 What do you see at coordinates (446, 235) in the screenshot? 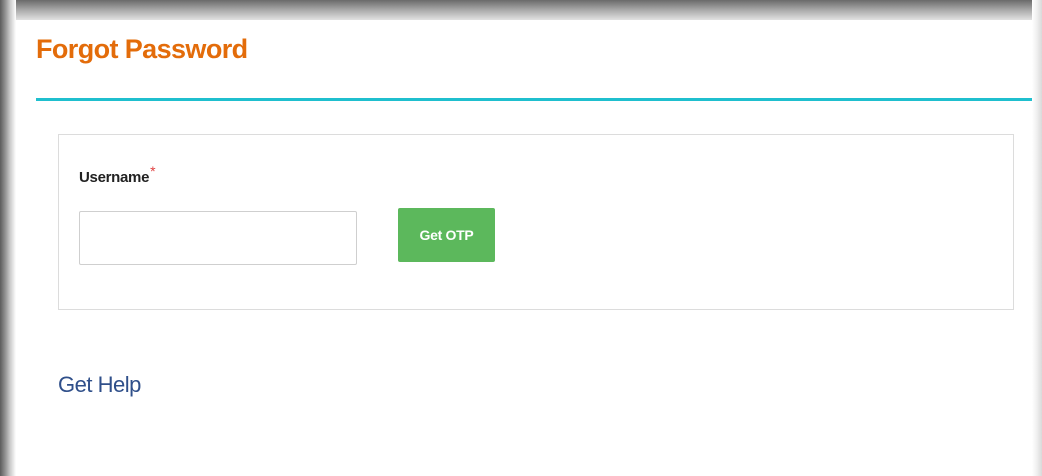
I see `get-otp-button: Get OTP` at bounding box center [446, 235].